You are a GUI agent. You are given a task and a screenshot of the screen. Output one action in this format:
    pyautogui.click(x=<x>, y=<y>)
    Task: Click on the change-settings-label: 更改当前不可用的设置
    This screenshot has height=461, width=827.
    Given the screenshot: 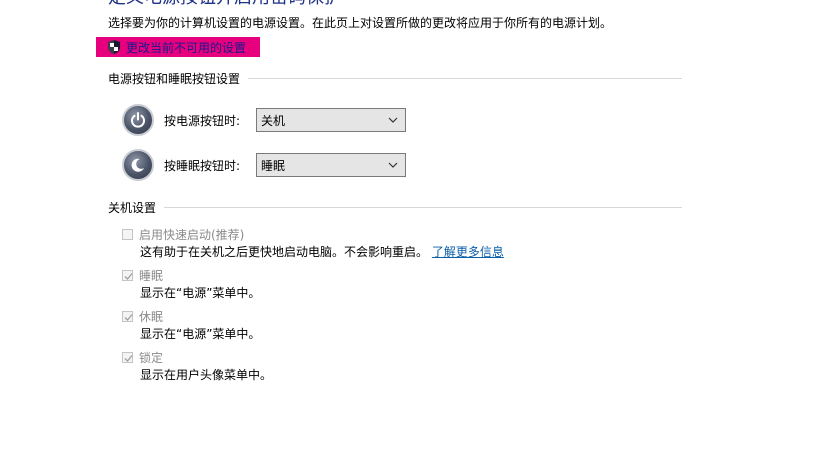 What is the action you would take?
    pyautogui.click(x=186, y=47)
    